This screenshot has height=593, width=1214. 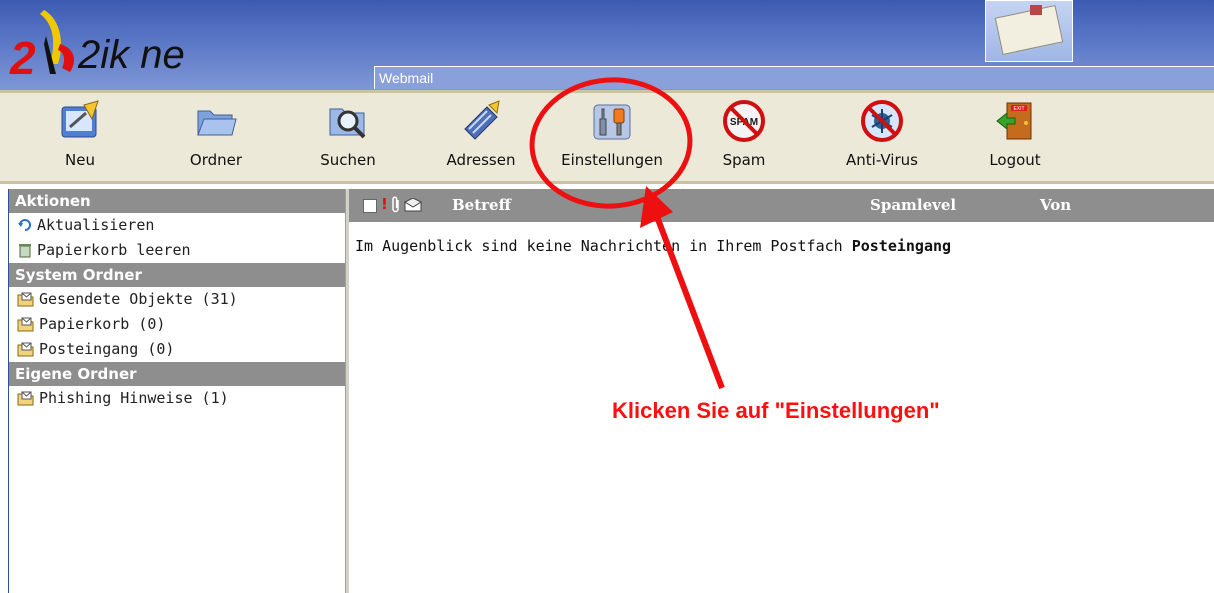 I want to click on trash-icon, so click(x=25, y=251).